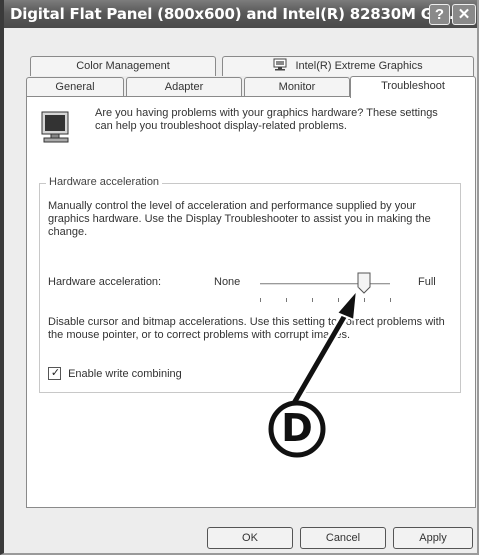 The height and width of the screenshot is (555, 479). I want to click on checkmark-icon: ✓, so click(55, 373).